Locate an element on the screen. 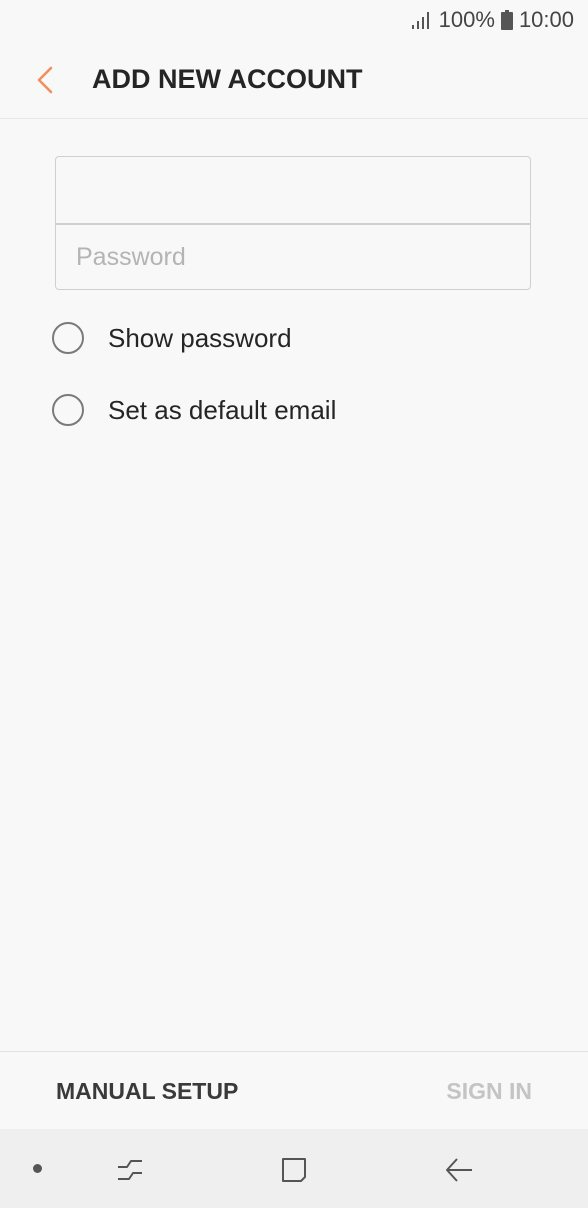 This screenshot has width=588, height=1208. home-icon is located at coordinates (294, 1170).